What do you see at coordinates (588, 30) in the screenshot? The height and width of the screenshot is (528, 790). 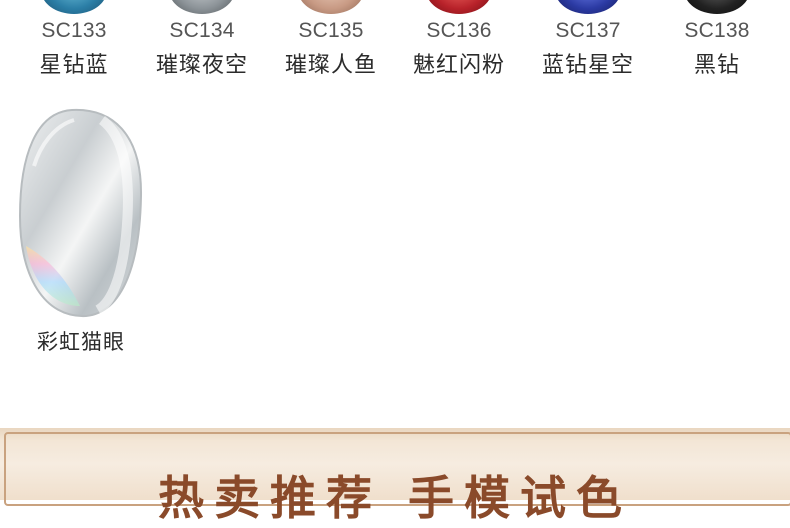 I see `swatch-code: SC137` at bounding box center [588, 30].